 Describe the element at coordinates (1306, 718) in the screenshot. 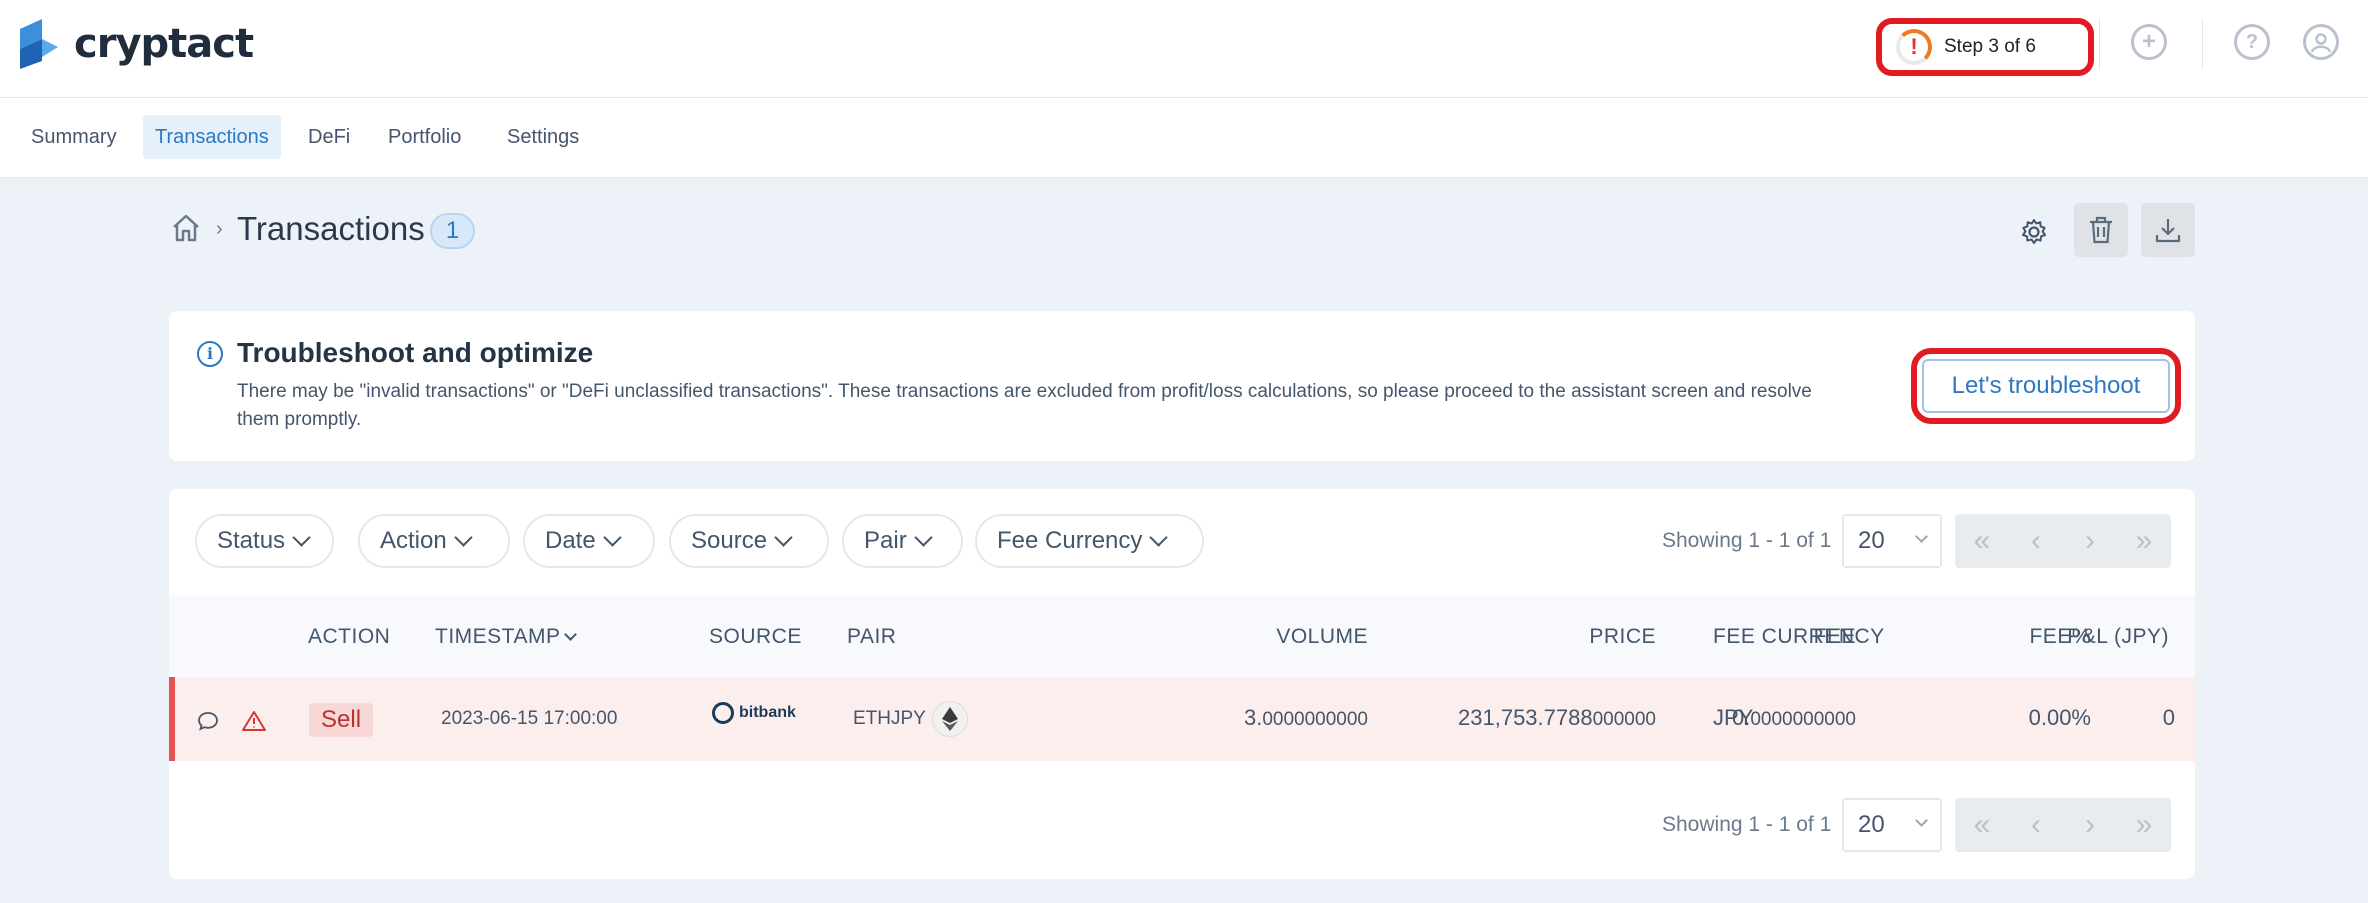

I see `cell-volume: 3.0000000000` at that location.